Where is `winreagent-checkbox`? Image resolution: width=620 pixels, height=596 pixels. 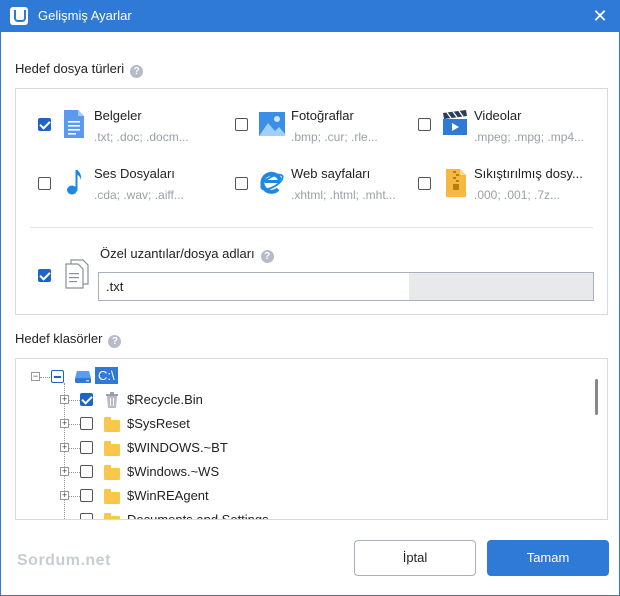
winreagent-checkbox is located at coordinates (86, 495).